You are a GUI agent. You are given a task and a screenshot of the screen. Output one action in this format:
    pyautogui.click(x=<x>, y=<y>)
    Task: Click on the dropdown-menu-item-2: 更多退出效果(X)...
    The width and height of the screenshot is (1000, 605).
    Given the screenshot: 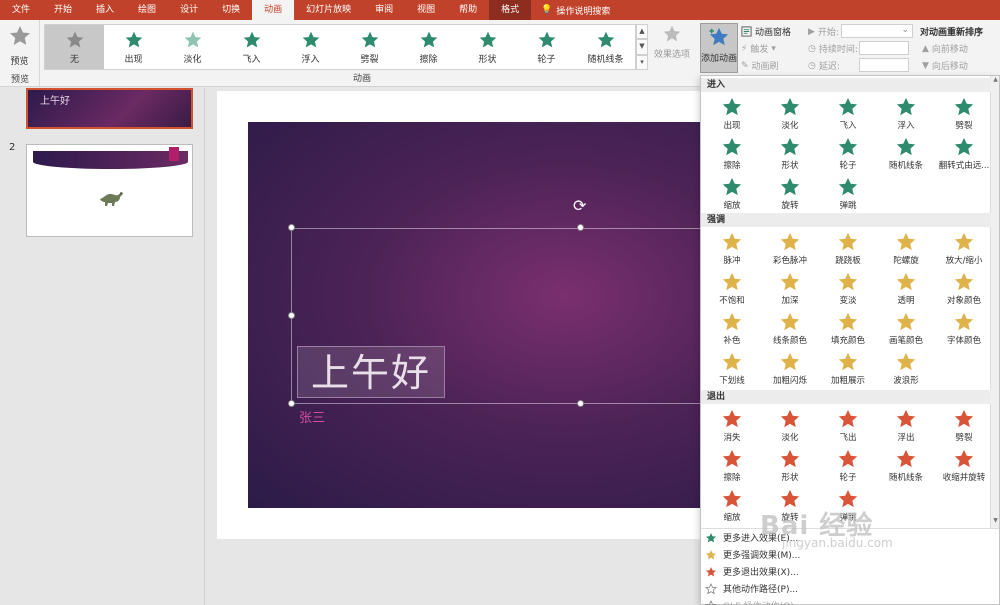 What is the action you would take?
    pyautogui.click(x=850, y=571)
    